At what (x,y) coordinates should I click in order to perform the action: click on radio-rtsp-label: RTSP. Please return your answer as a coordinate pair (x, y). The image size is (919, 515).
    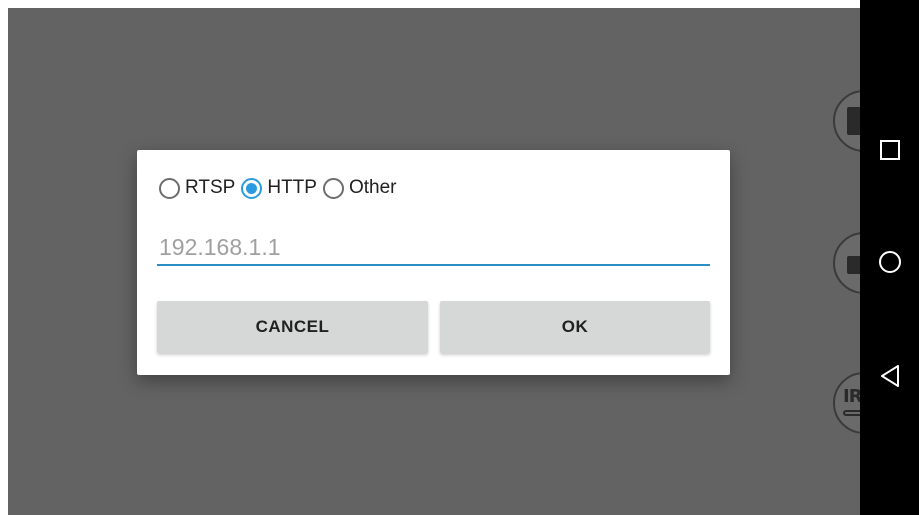
    Looking at the image, I should click on (210, 187).